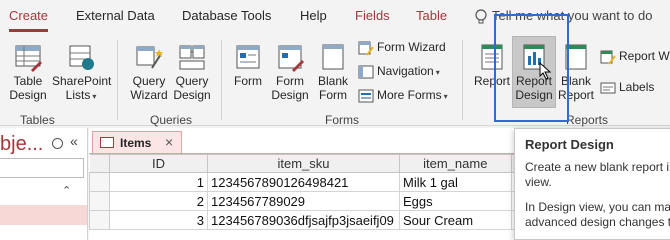 The height and width of the screenshot is (240, 670). Describe the element at coordinates (531, 68) in the screenshot. I see `highlight-annotation-box` at that location.